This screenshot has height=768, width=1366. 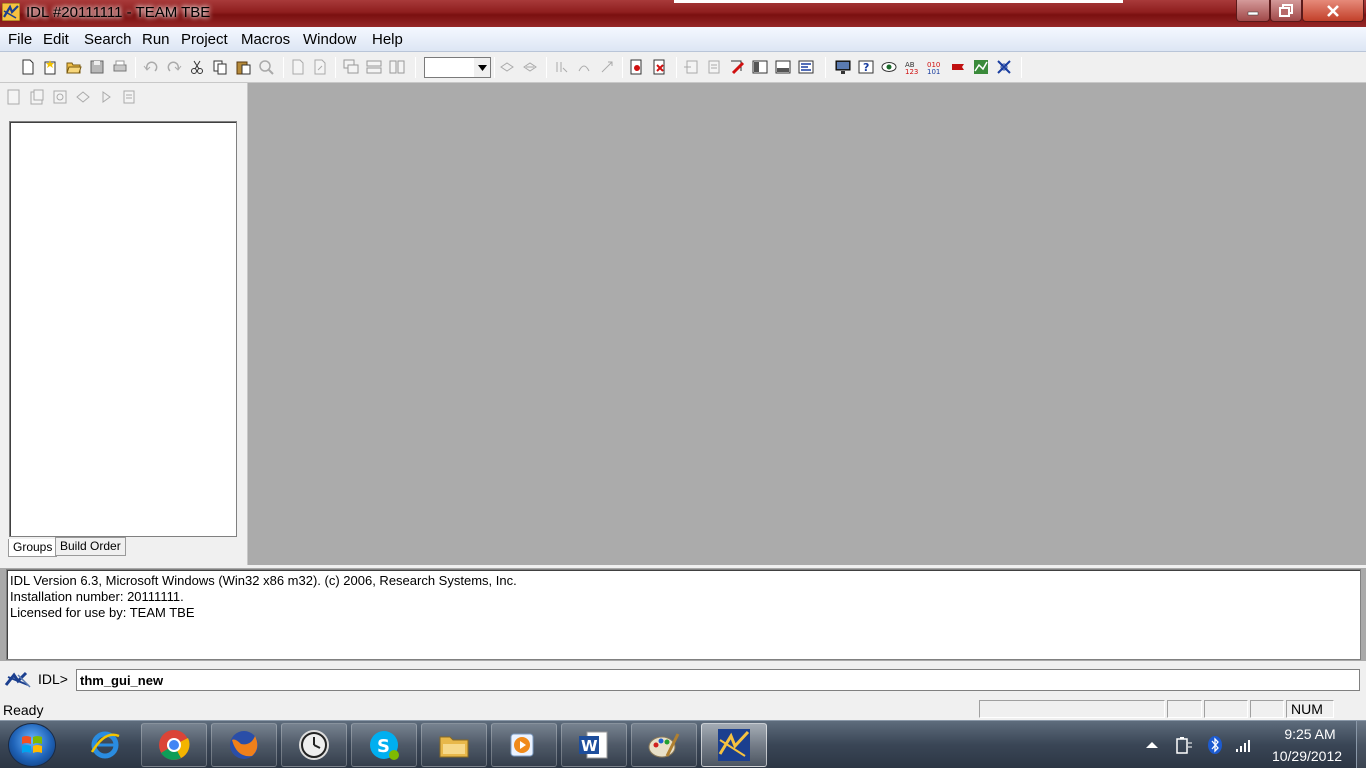 What do you see at coordinates (457, 67) in the screenshot?
I see `toolbar-combo` at bounding box center [457, 67].